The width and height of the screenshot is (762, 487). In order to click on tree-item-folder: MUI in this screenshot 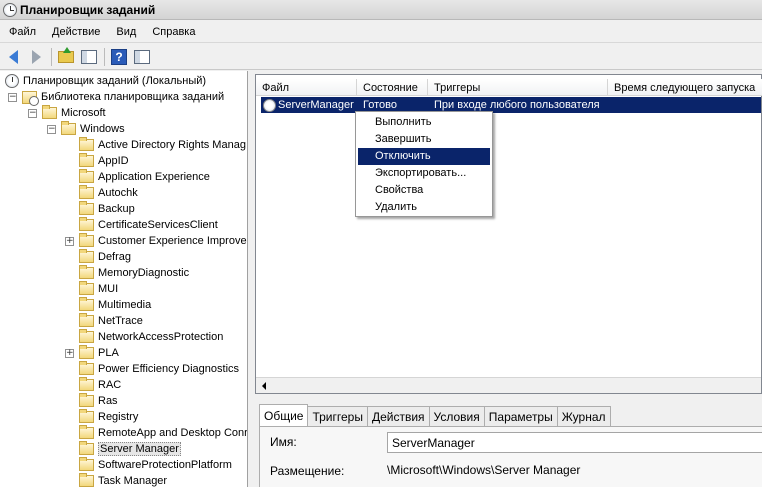, I will do `click(91, 289)`.